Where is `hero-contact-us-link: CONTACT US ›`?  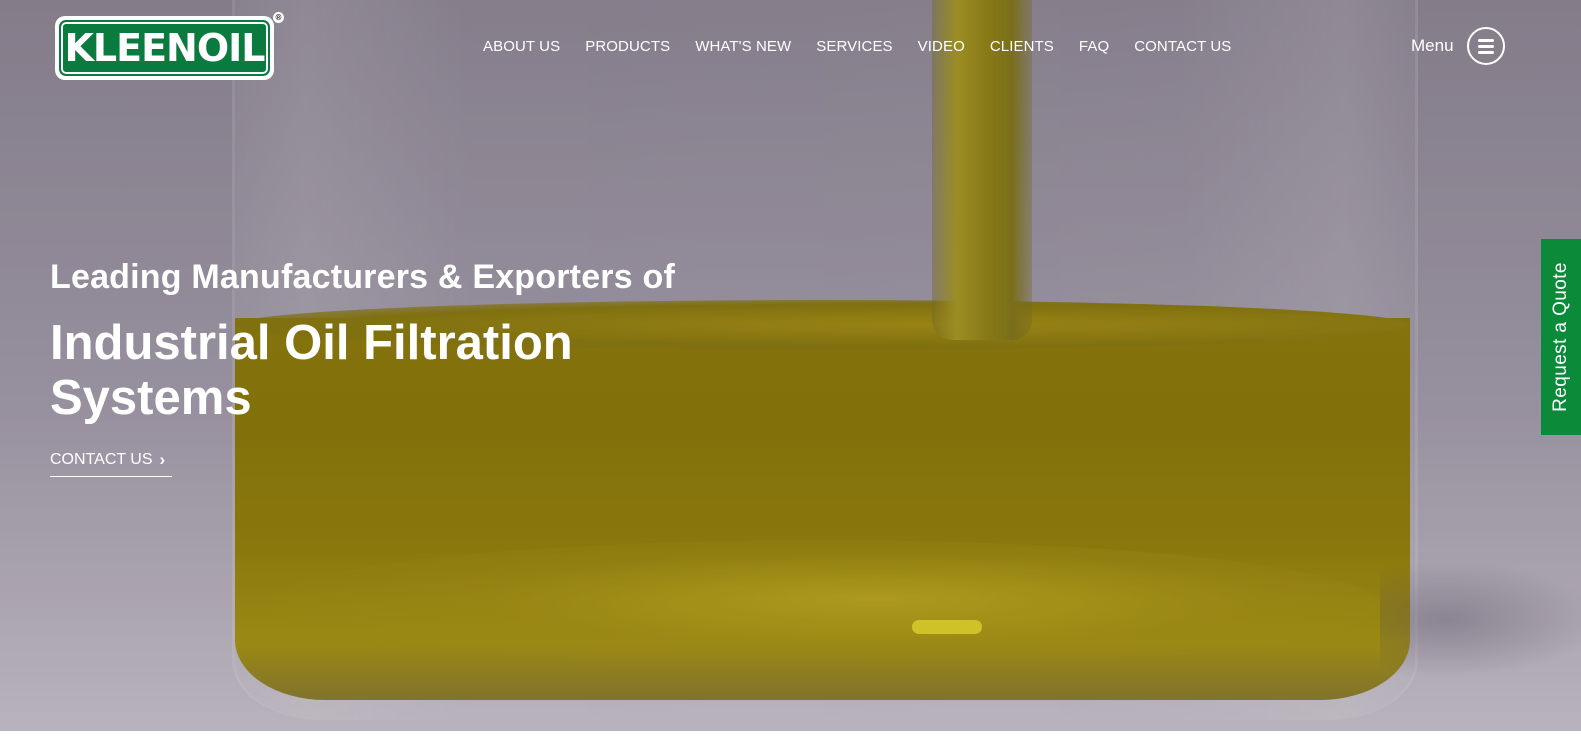
hero-contact-us-link: CONTACT US › is located at coordinates (111, 464).